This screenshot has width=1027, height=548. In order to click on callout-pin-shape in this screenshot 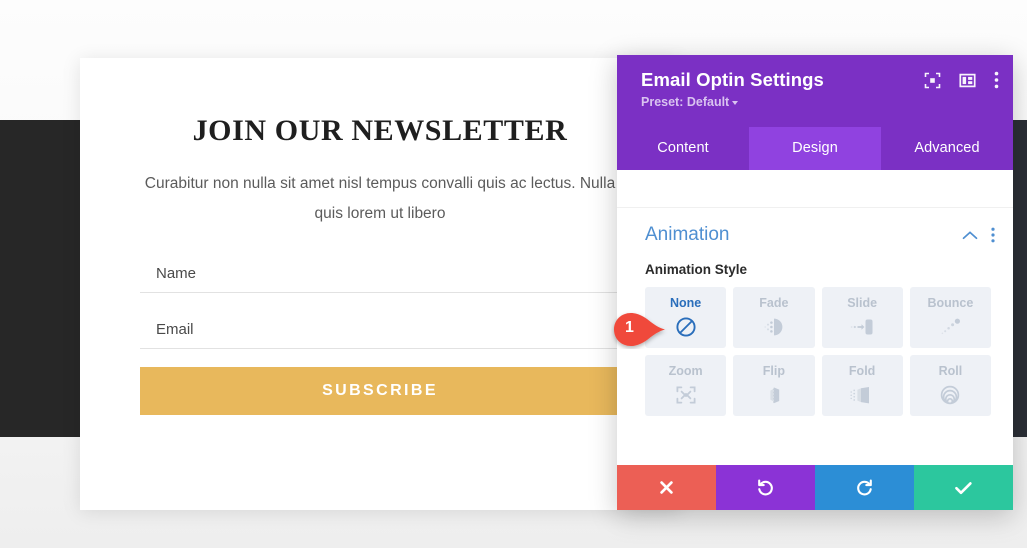, I will do `click(639, 329)`.